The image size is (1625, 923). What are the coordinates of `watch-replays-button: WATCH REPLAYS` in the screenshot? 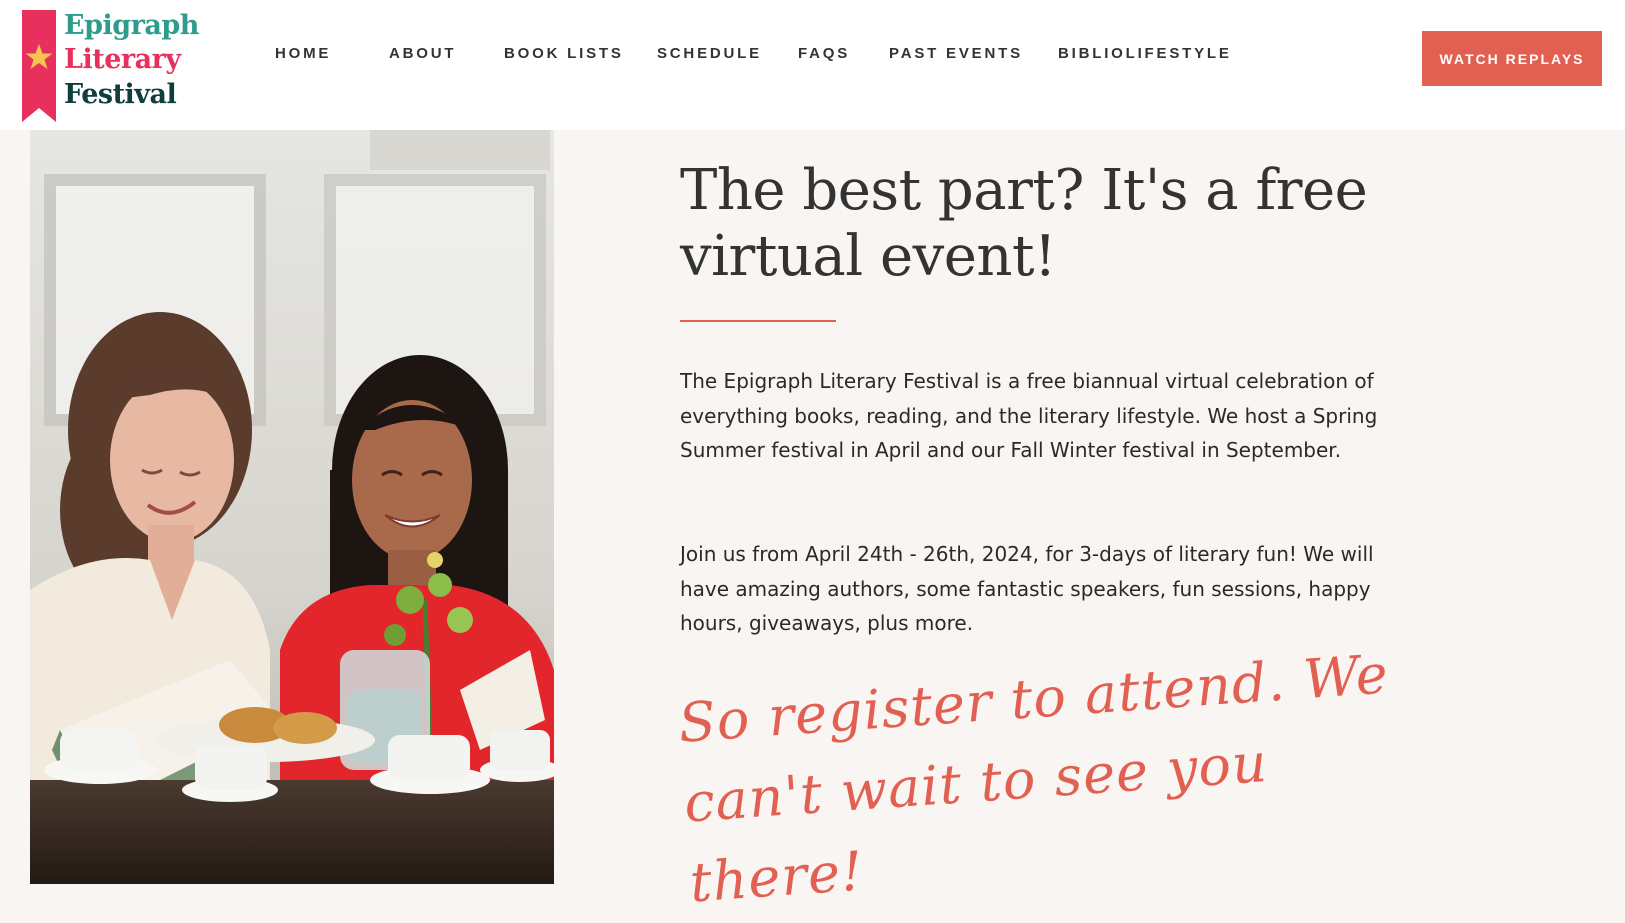 It's located at (1512, 58).